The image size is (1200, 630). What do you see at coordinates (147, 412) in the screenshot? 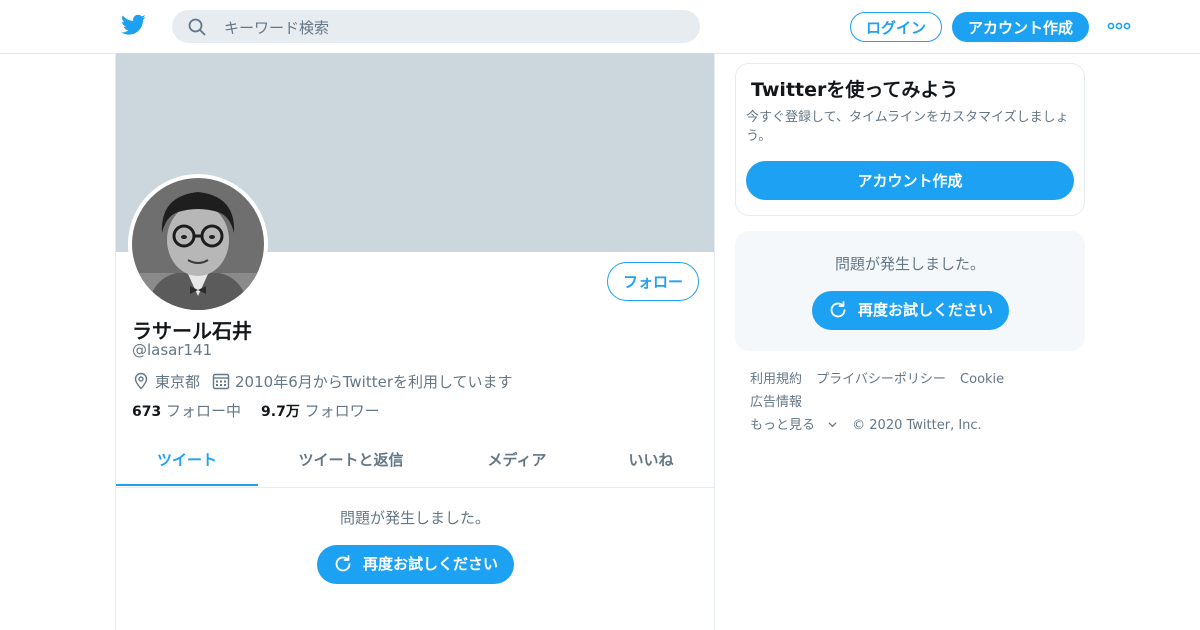
I see `following-count: 673` at bounding box center [147, 412].